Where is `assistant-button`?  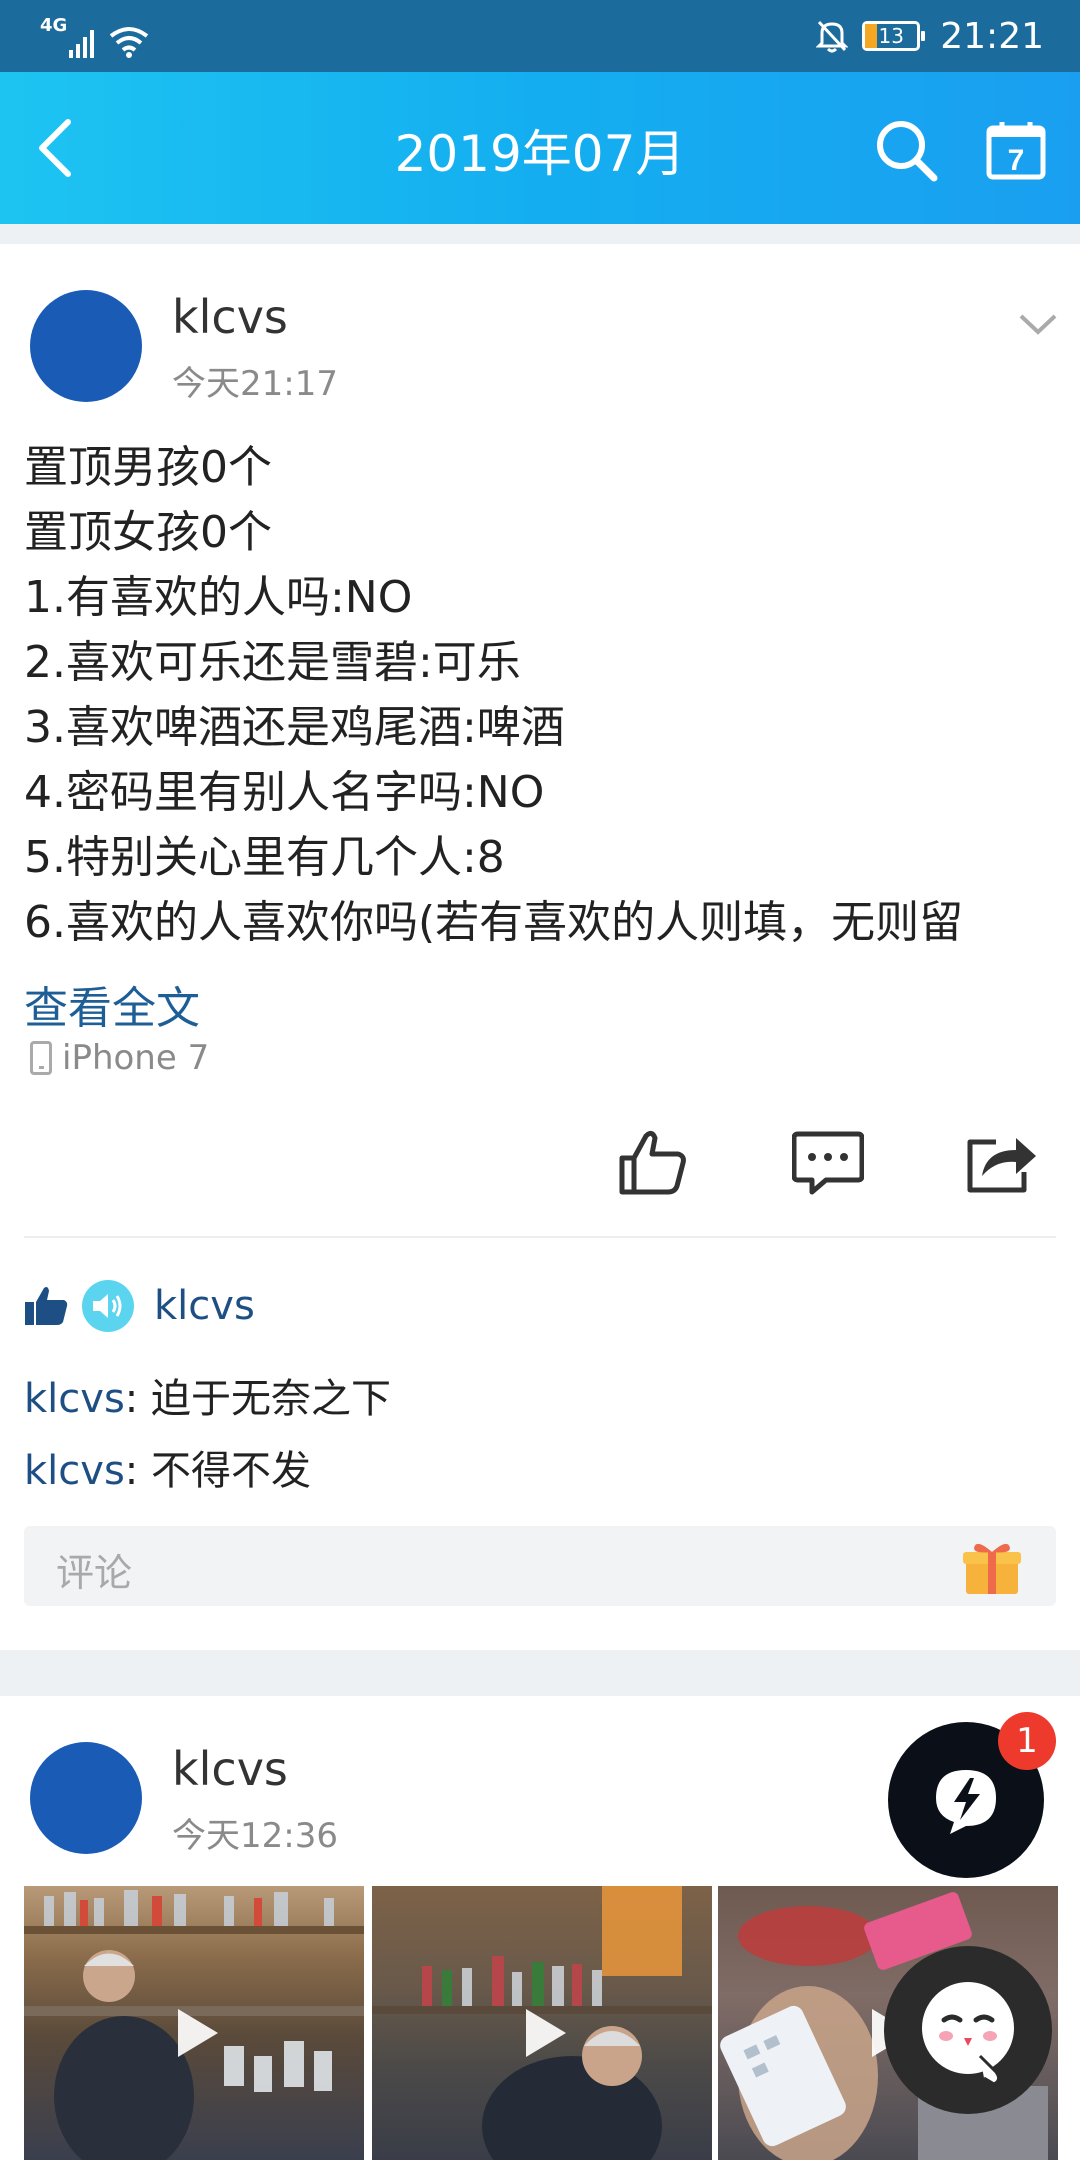 assistant-button is located at coordinates (968, 2030).